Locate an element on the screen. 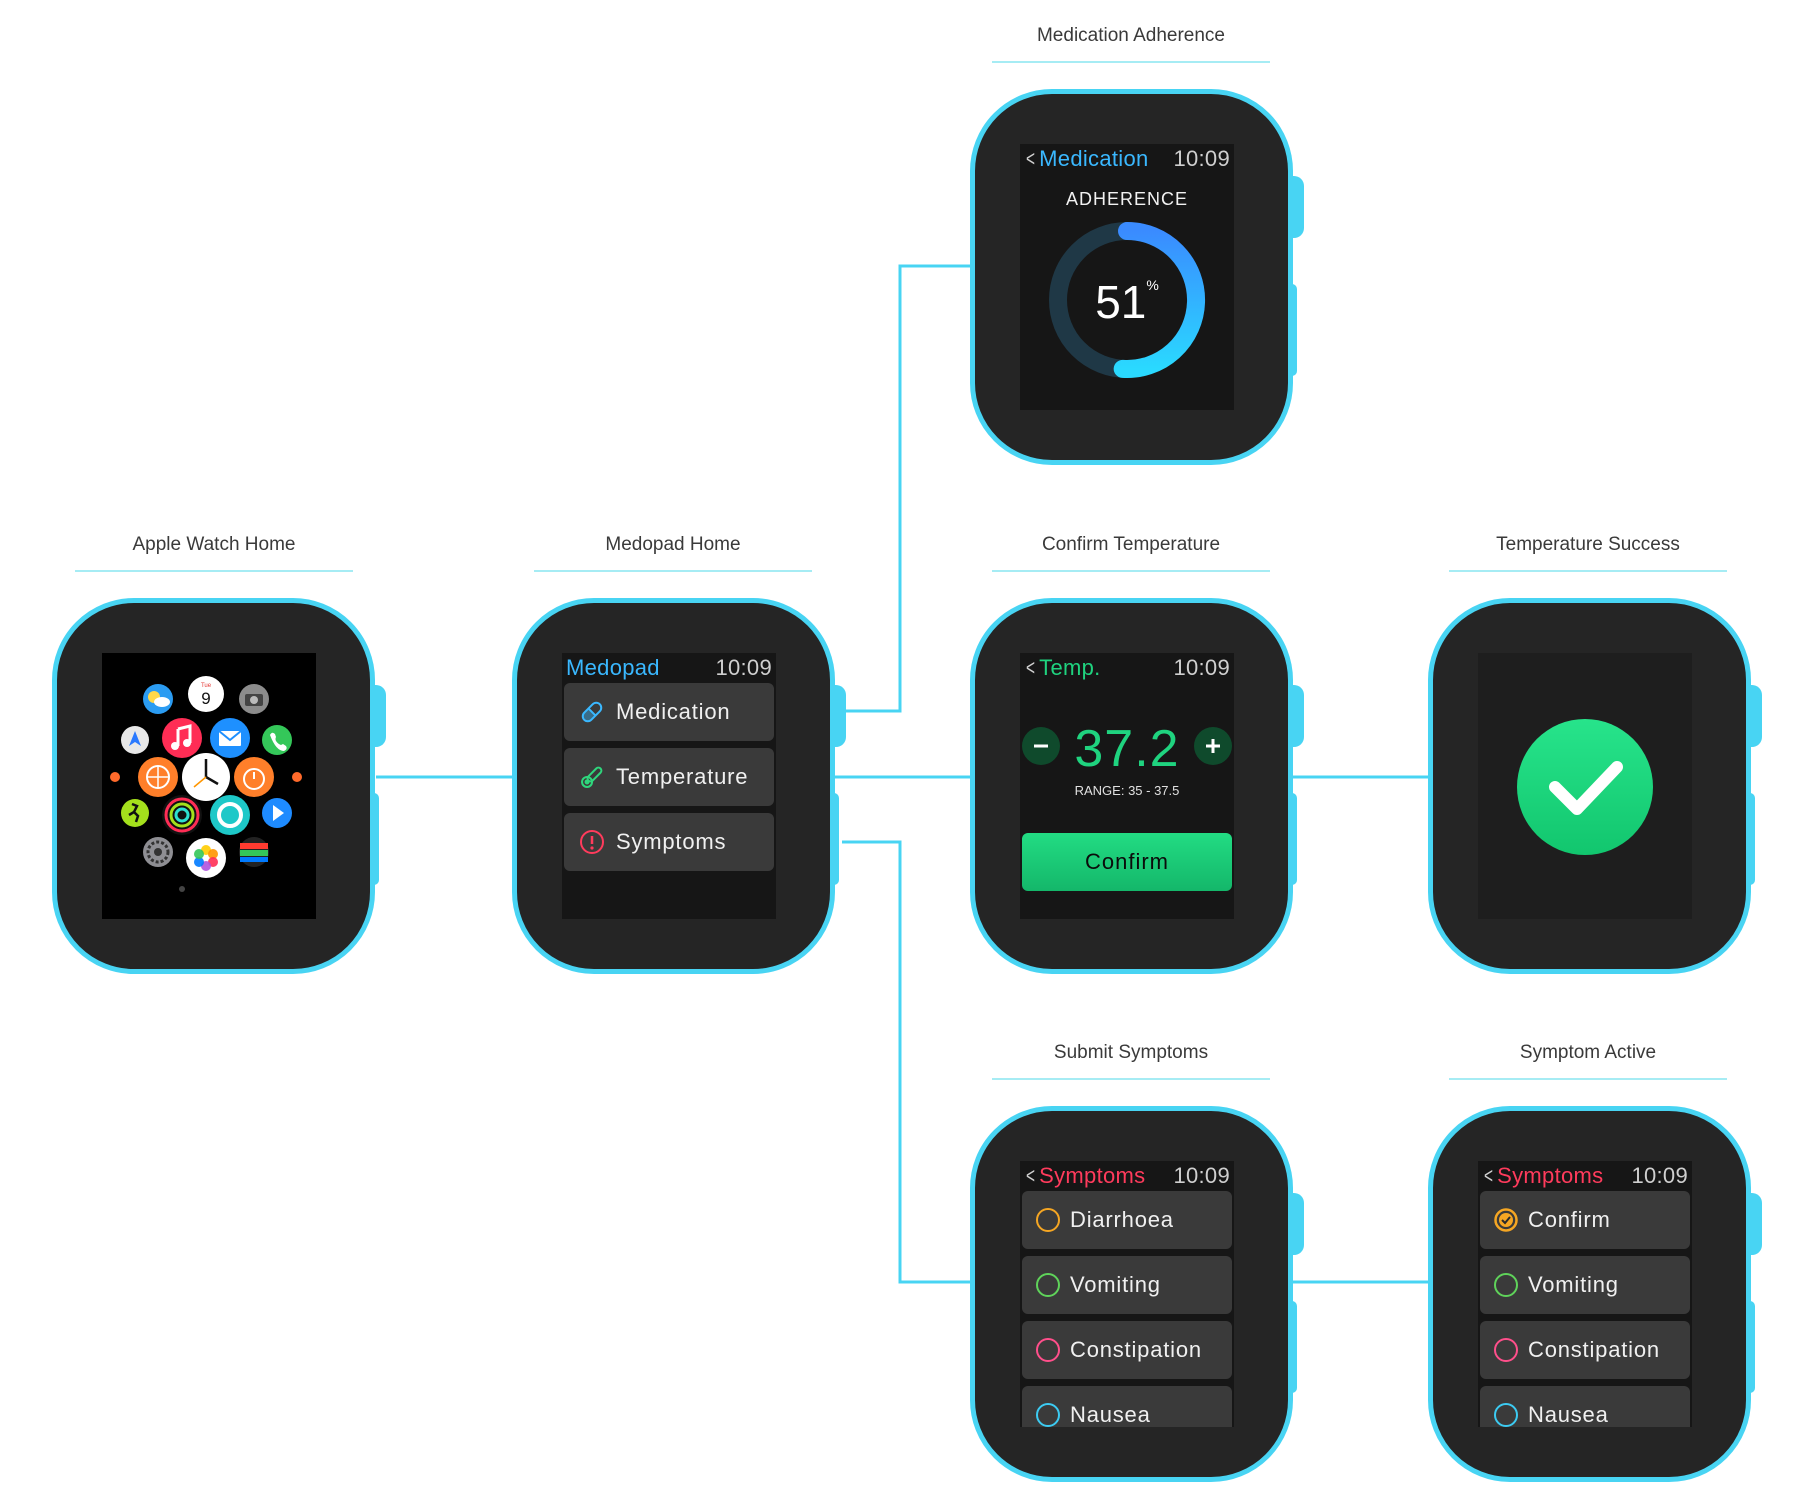  back-button: < Medication is located at coordinates (1086, 159).